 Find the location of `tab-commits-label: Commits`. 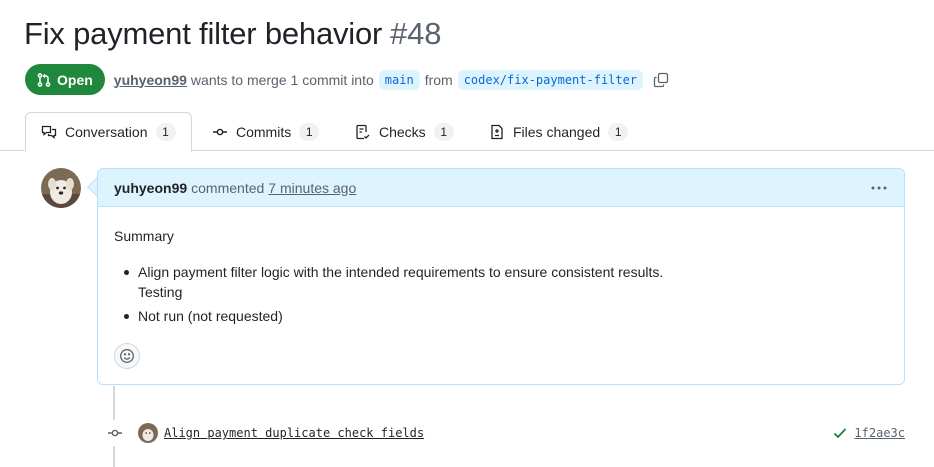

tab-commits-label: Commits is located at coordinates (264, 131).